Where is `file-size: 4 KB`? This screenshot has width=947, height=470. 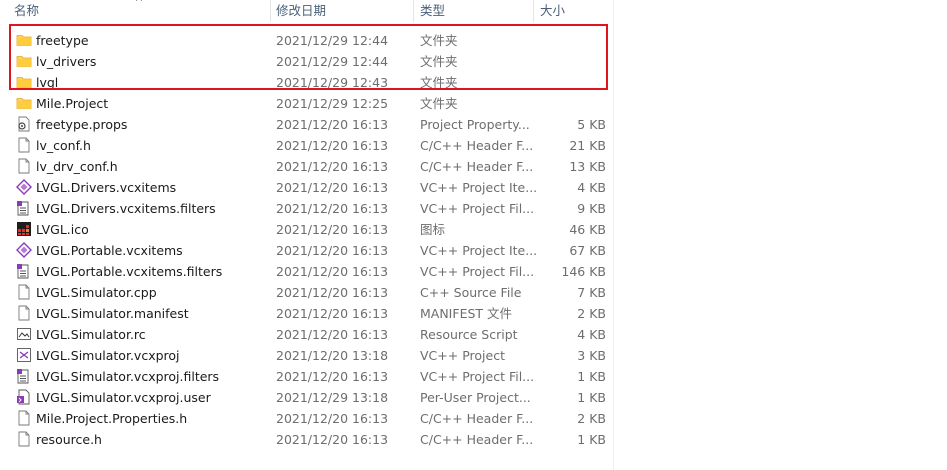 file-size: 4 KB is located at coordinates (591, 334).